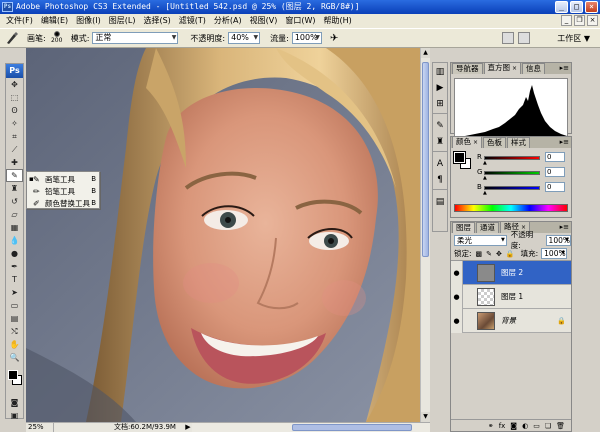 Image resolution: width=600 pixels, height=432 pixels. What do you see at coordinates (264, 21) in the screenshot?
I see `menu-view: 视图(V)` at bounding box center [264, 21].